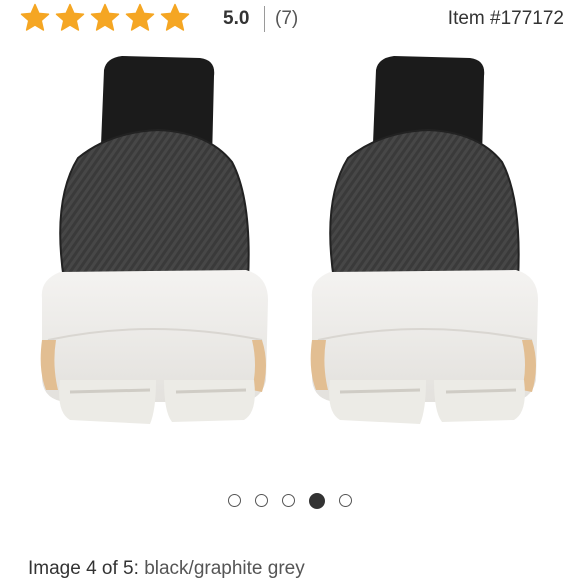 The image size is (580, 580). What do you see at coordinates (236, 18) in the screenshot?
I see `rating-score: 5.0` at bounding box center [236, 18].